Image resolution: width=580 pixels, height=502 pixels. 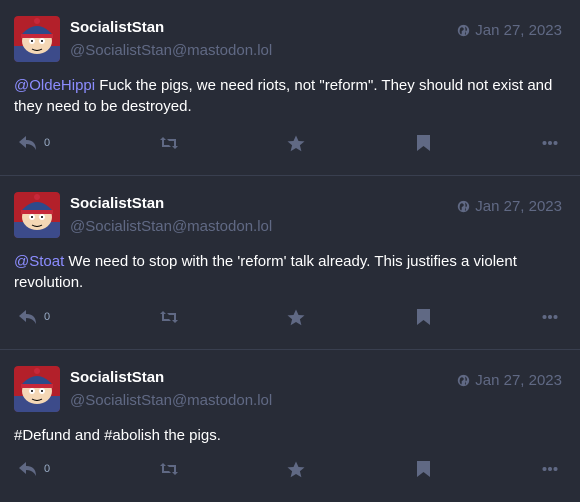 I want to click on hashtag-link: #Defund, so click(x=42, y=435).